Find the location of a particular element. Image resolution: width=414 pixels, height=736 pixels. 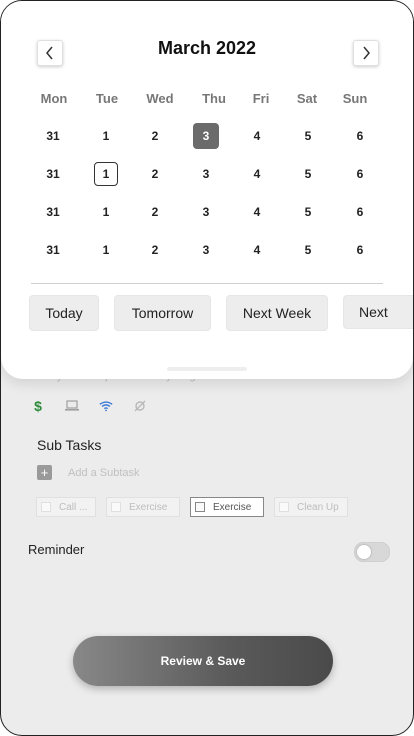

subtask-chip: Exercise is located at coordinates (143, 507).